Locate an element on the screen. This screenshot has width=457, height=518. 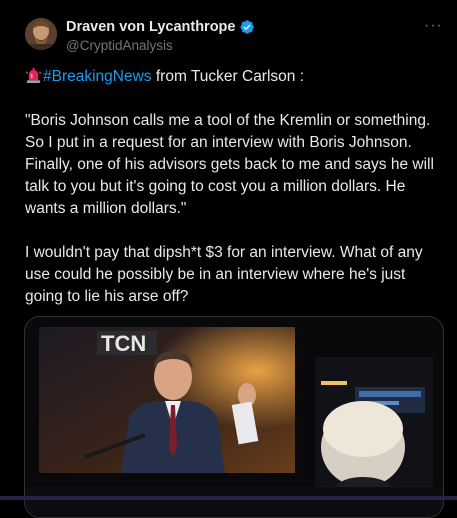
avatar is located at coordinates (41, 34).